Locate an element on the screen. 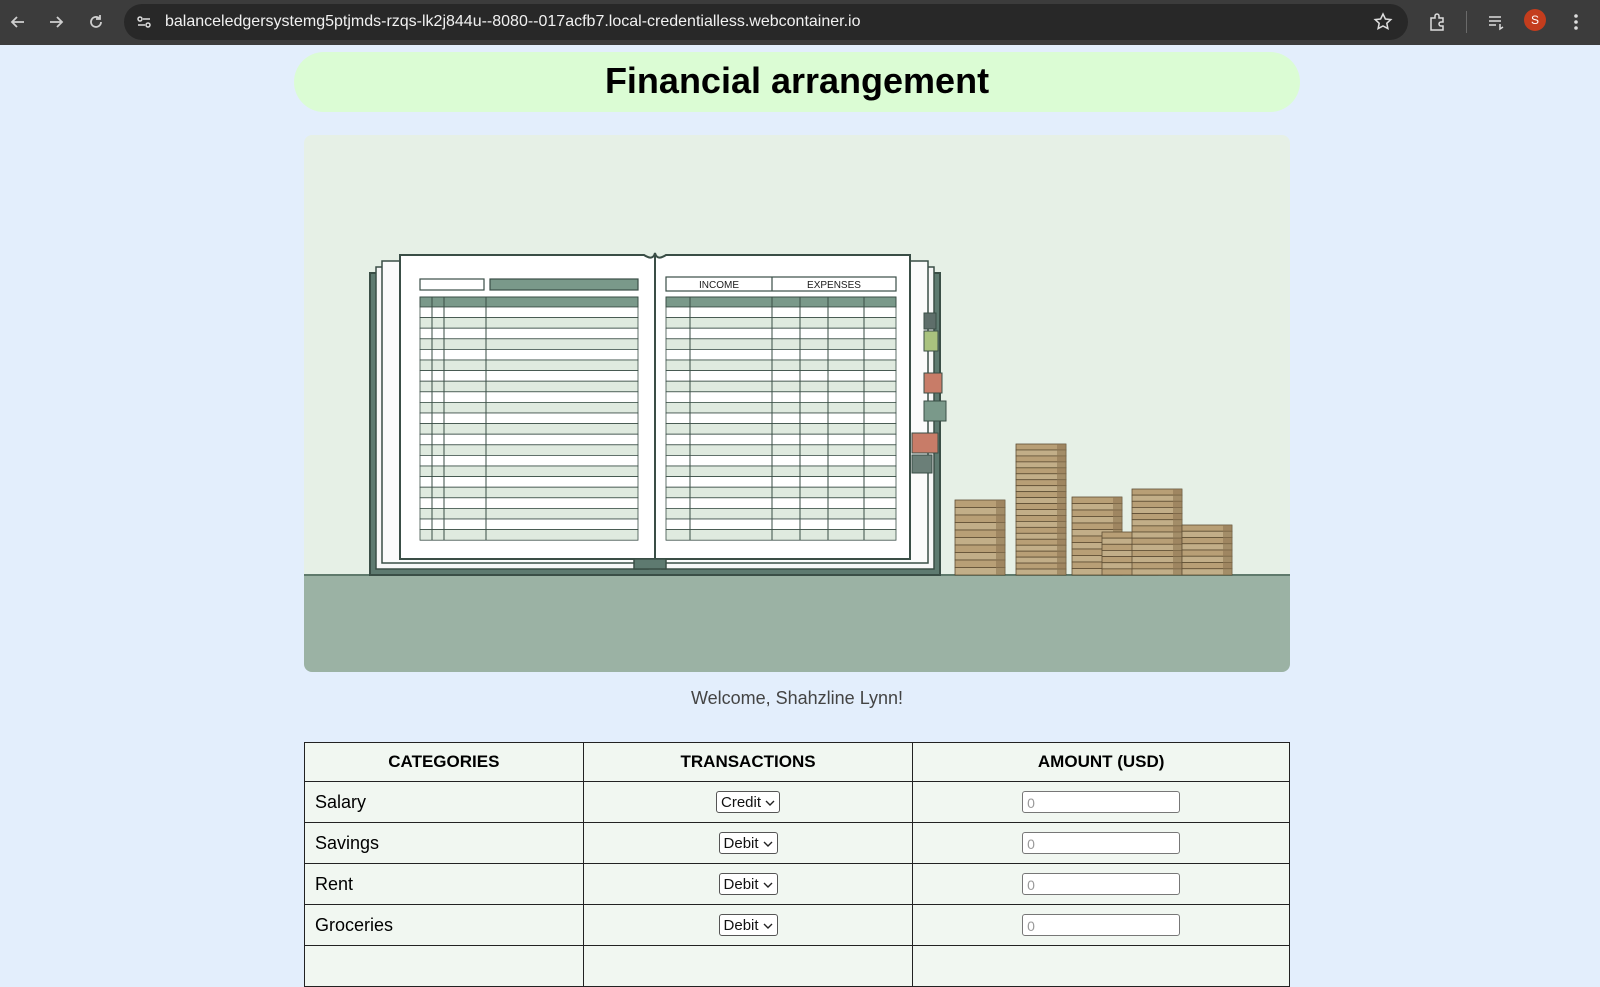 The width and height of the screenshot is (1600, 987). category-cell: Groceries is located at coordinates (444, 925).